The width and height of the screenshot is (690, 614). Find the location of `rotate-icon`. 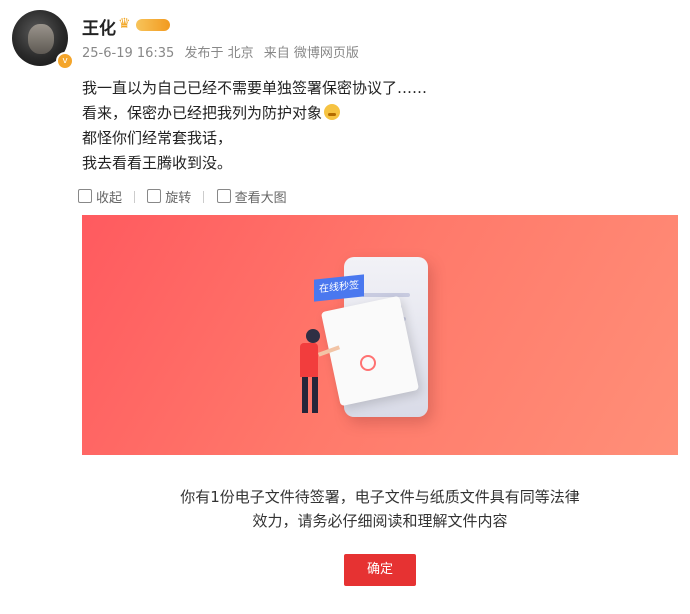

rotate-icon is located at coordinates (154, 196).